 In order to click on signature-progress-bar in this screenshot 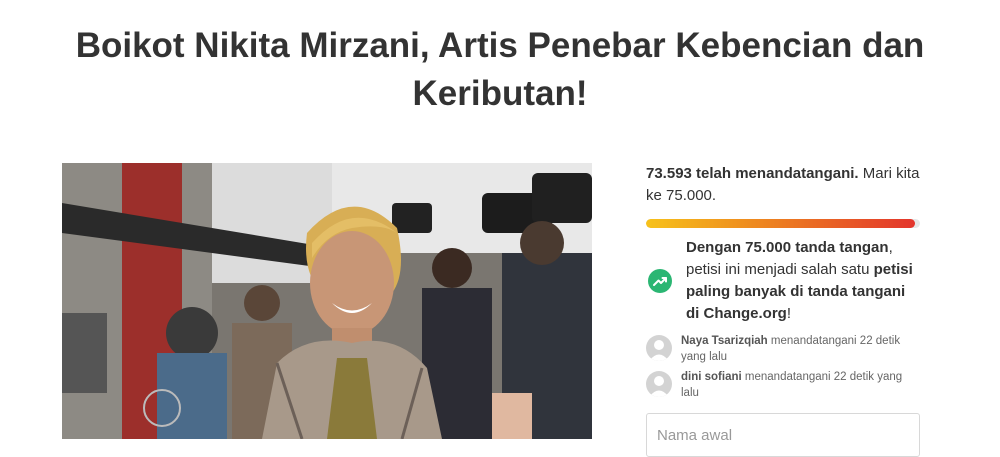, I will do `click(783, 223)`.